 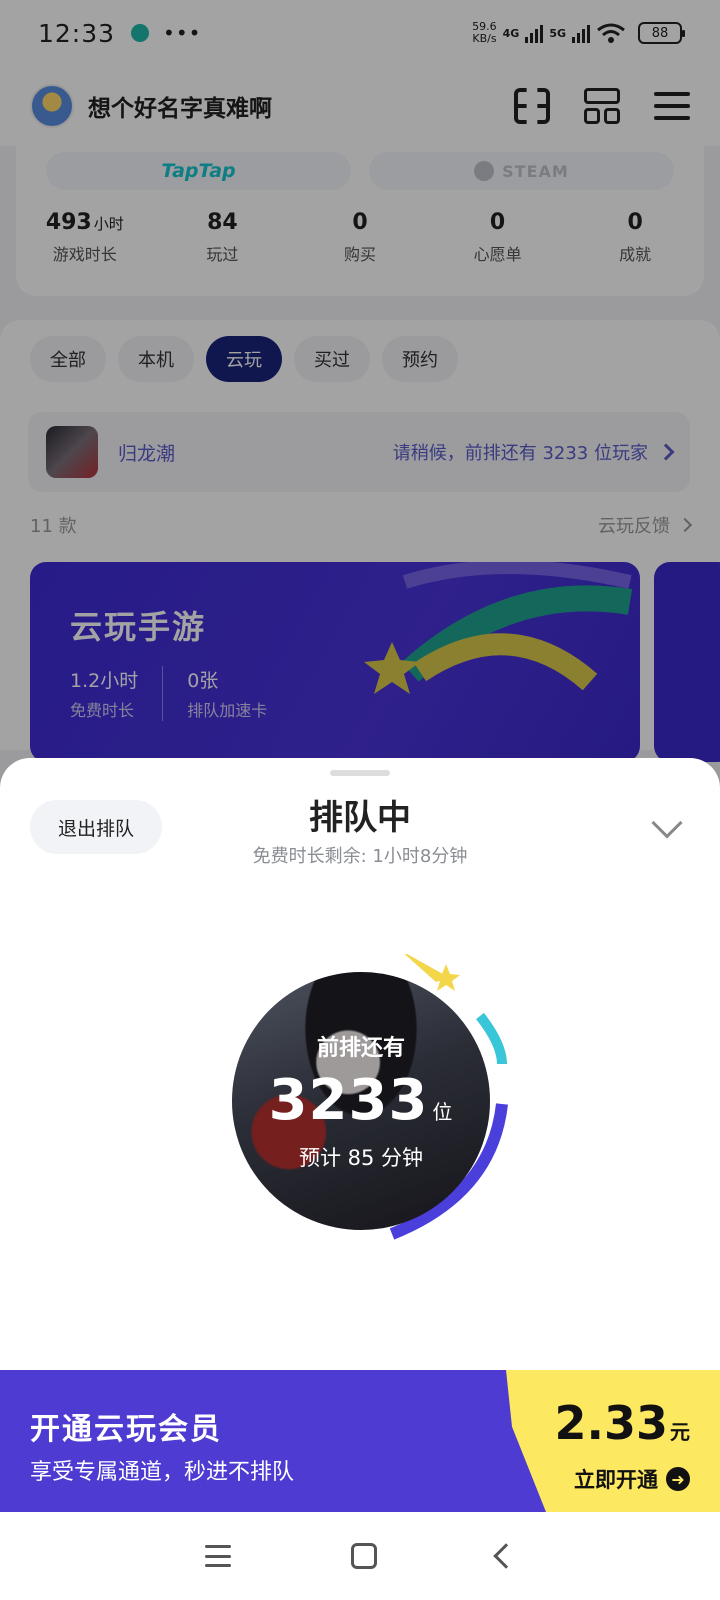 I want to click on drag-handle, so click(x=360, y=773).